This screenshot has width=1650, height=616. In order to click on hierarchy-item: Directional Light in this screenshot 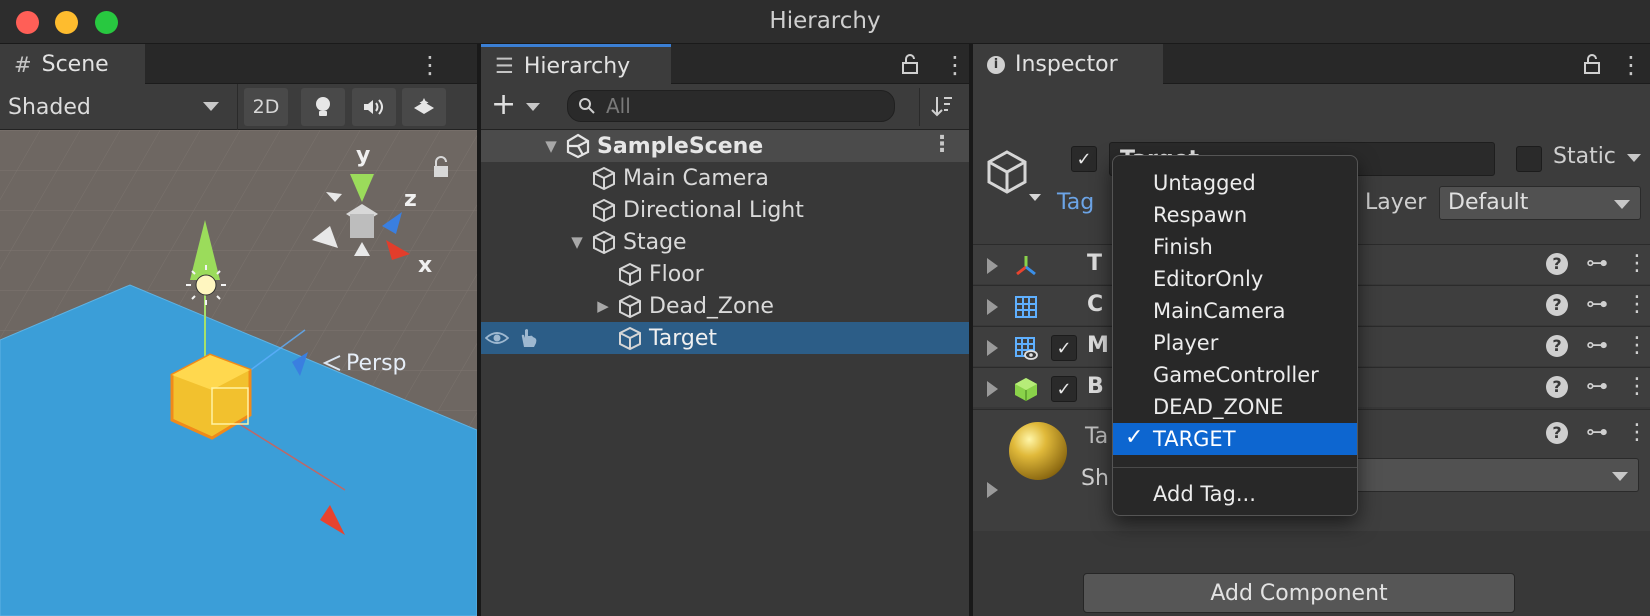, I will do `click(725, 210)`.